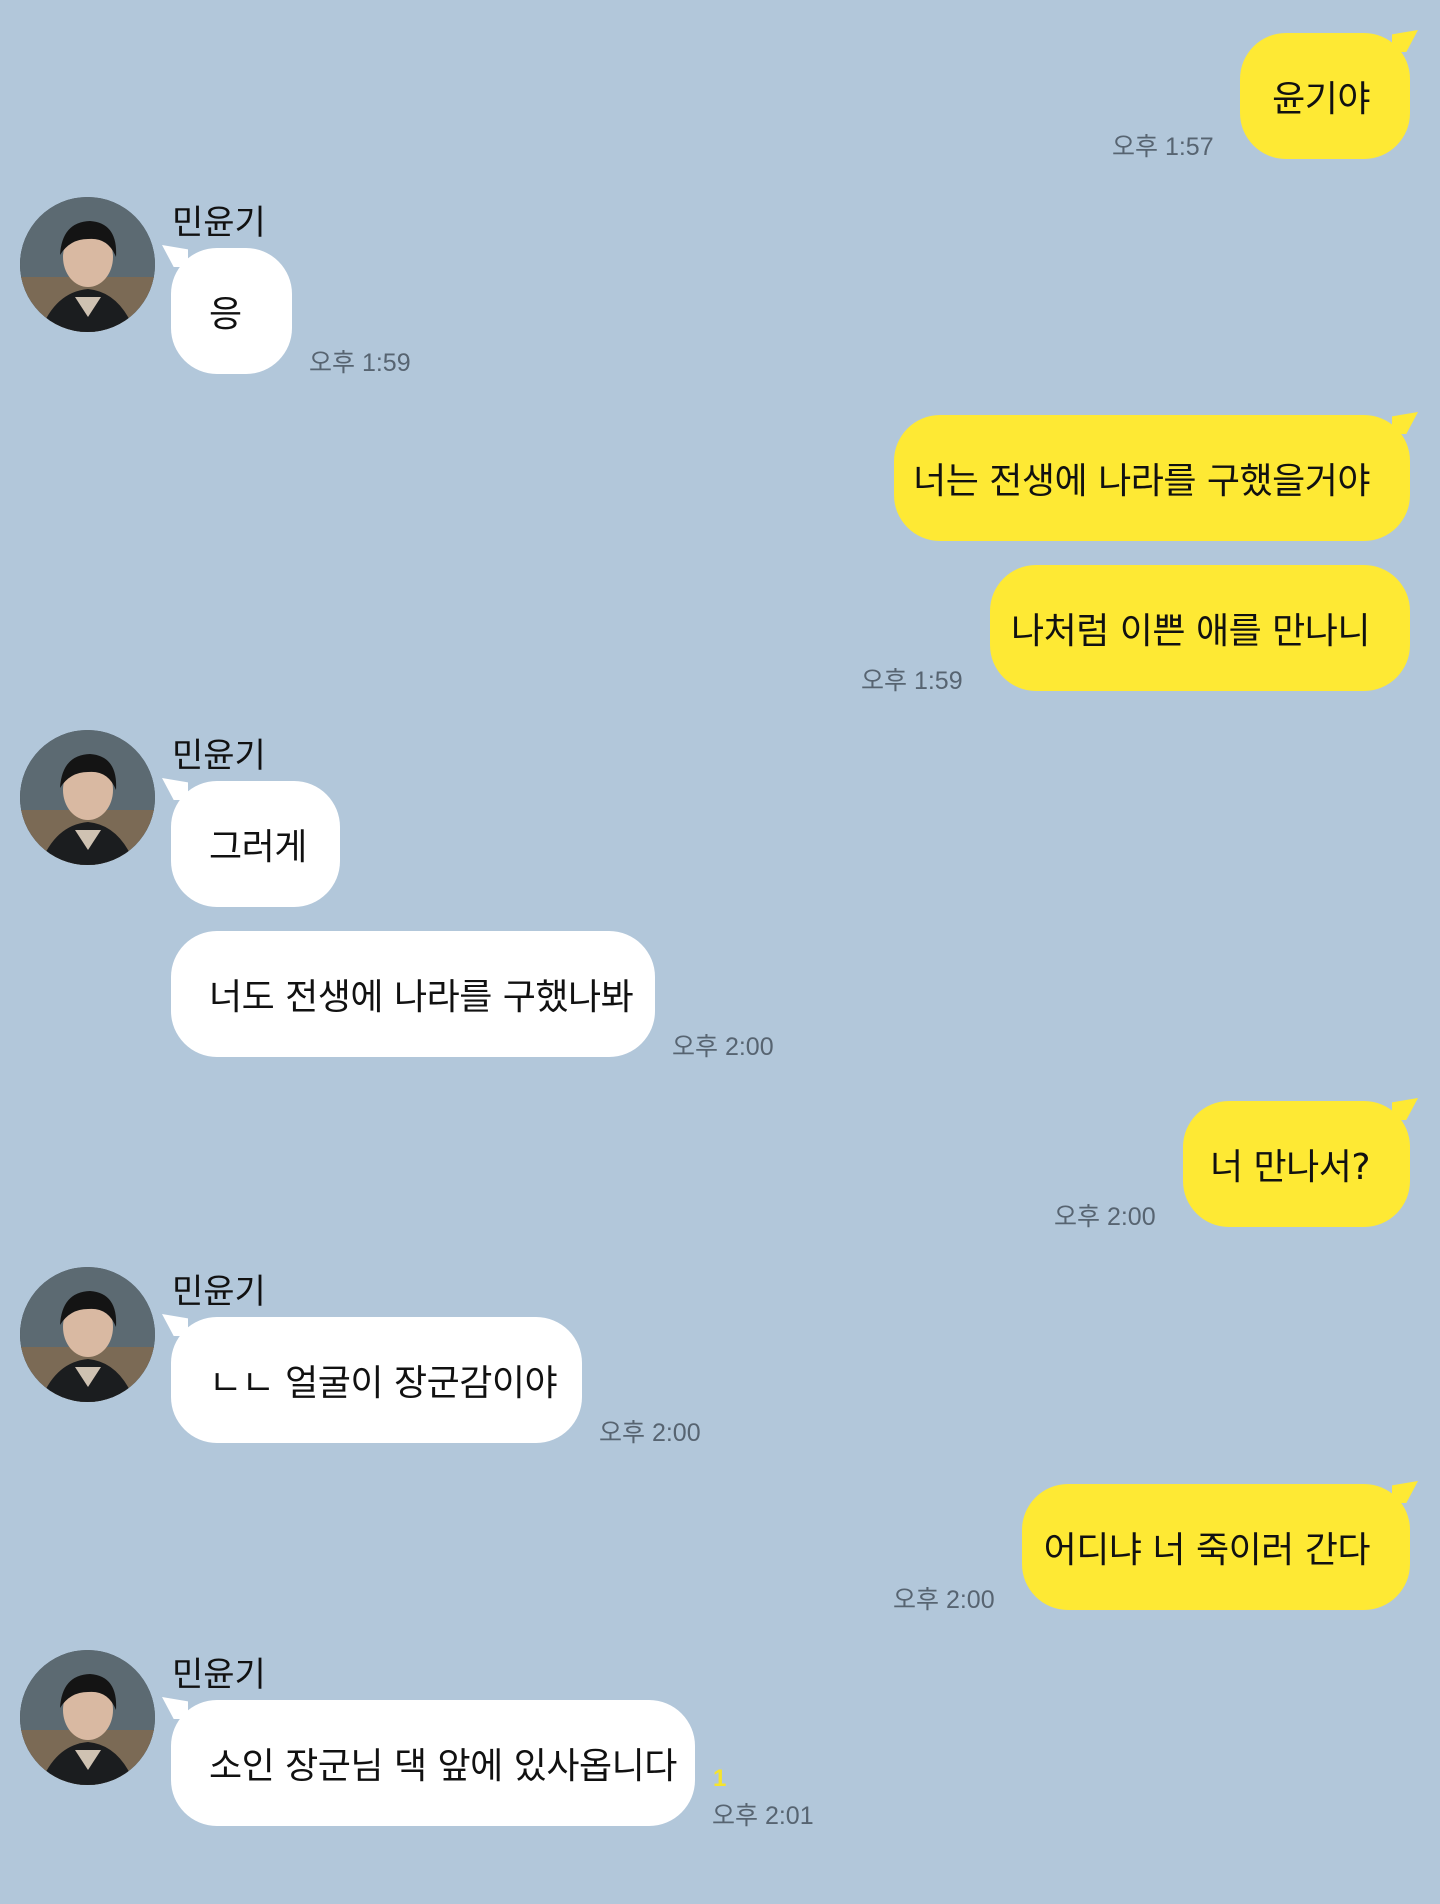 Image resolution: width=1440 pixels, height=1904 pixels. Describe the element at coordinates (763, 1816) in the screenshot. I see `message-time: 오후 2:01` at that location.